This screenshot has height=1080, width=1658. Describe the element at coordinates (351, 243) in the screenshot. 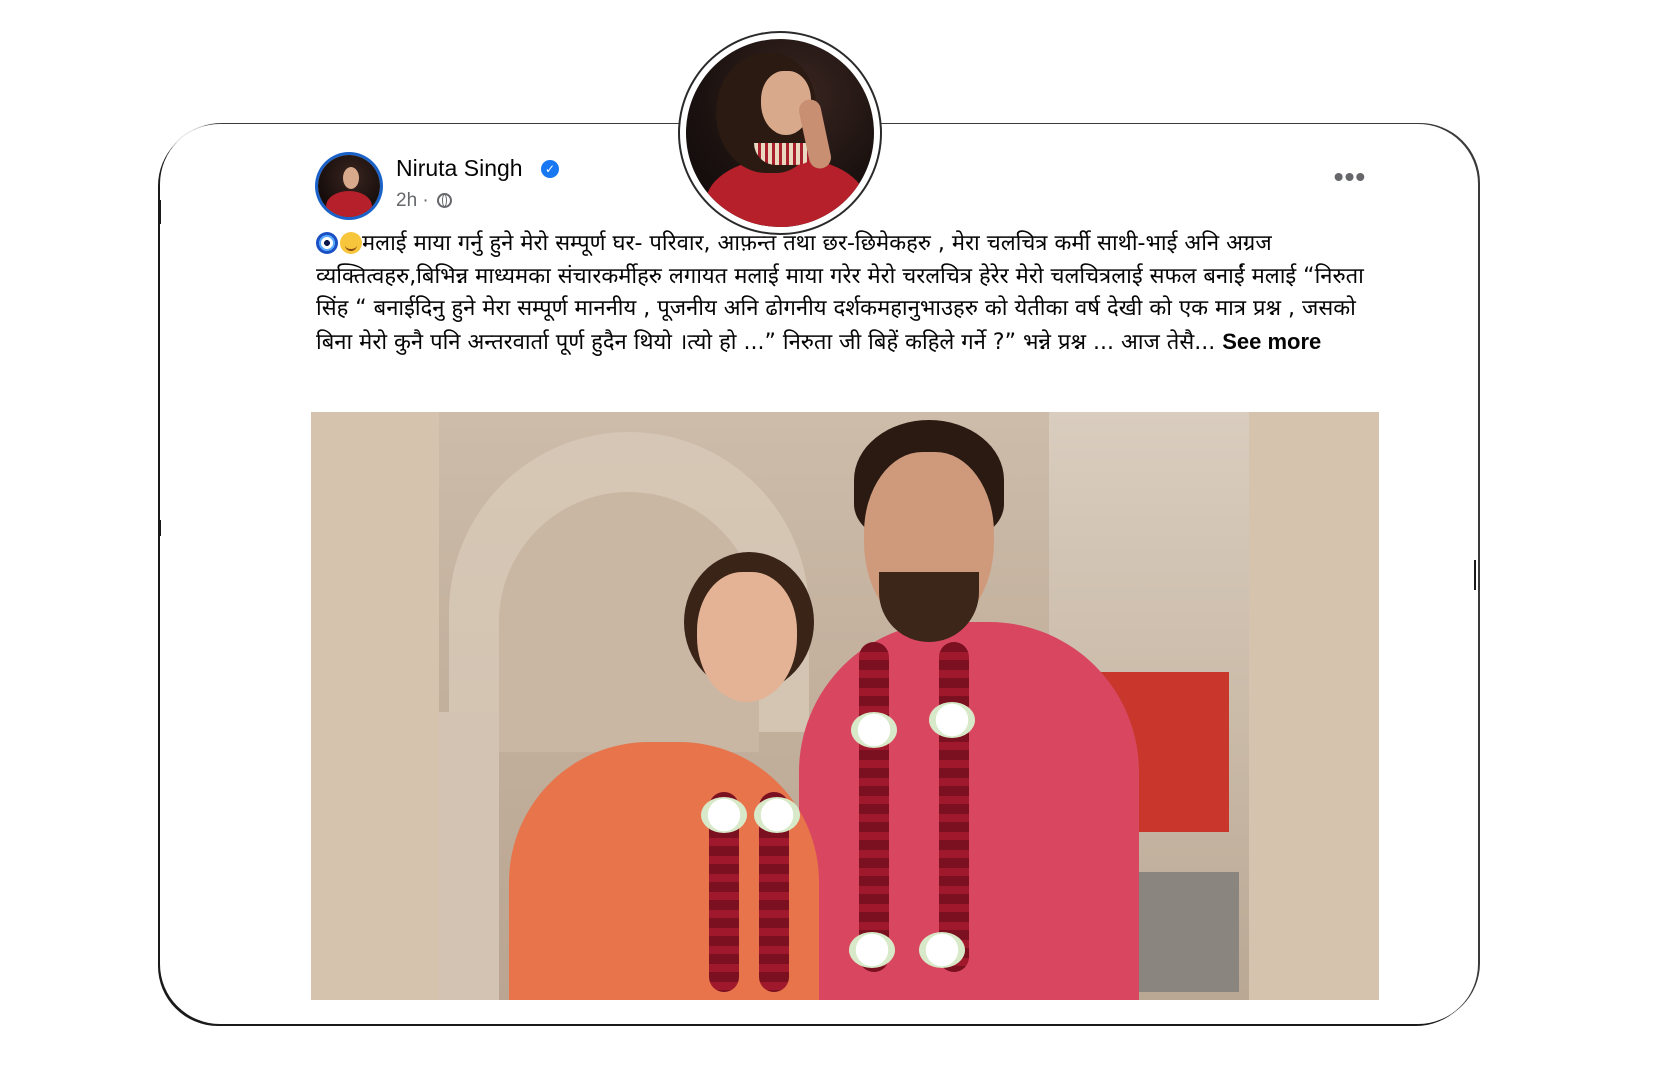

I see `relieved-face-emoji-icon` at that location.